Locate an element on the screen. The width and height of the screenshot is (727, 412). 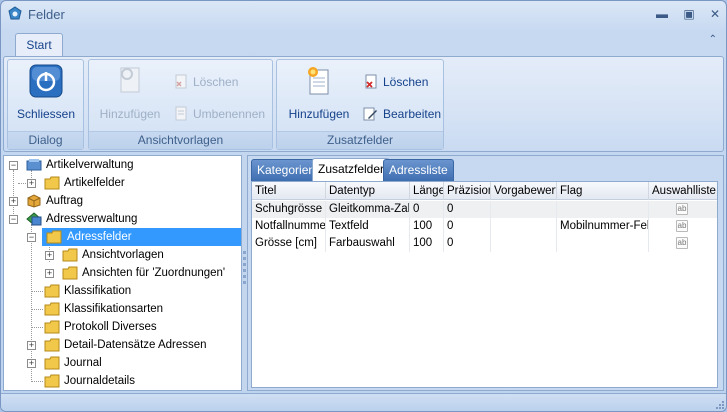
tab-zusatzfelder: Zusatzfelder is located at coordinates (351, 170).